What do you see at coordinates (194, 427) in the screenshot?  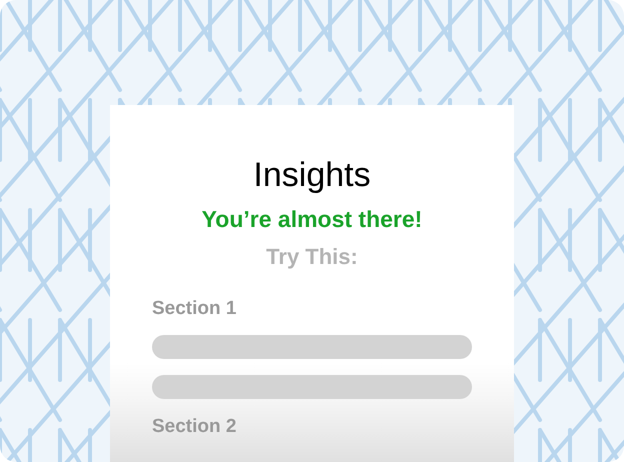 I see `section-label: Section 2` at bounding box center [194, 427].